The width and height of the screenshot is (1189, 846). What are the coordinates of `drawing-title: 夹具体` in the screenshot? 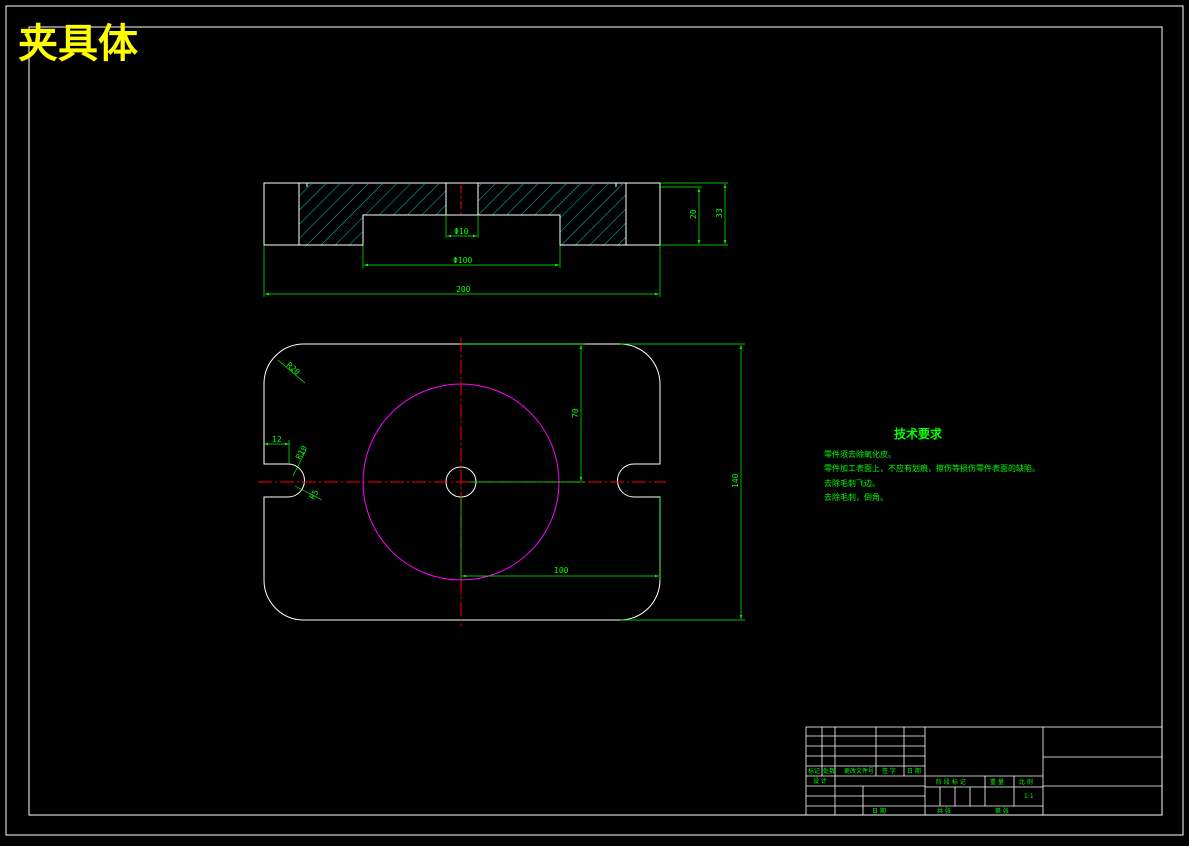 It's located at (78, 44).